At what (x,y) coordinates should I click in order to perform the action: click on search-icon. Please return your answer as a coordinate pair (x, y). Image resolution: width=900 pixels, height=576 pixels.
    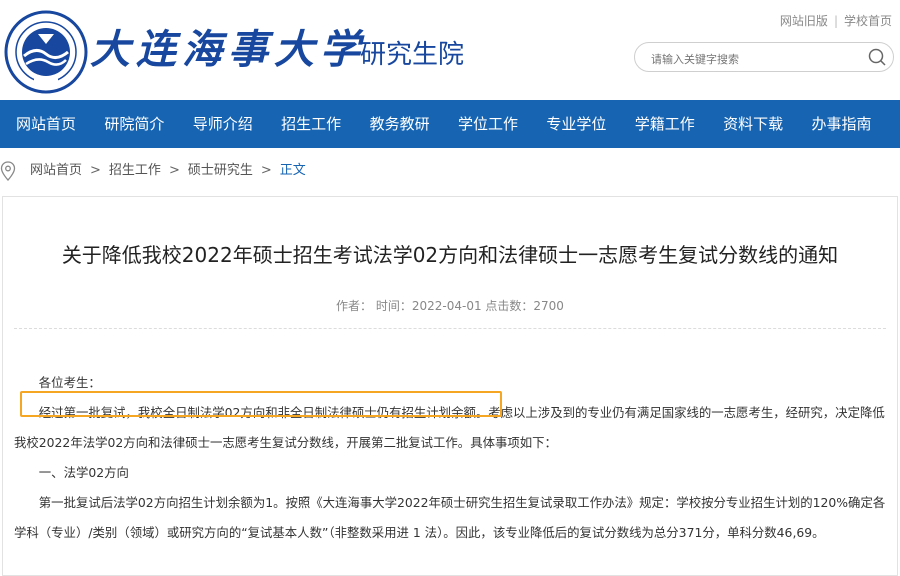
    Looking at the image, I should click on (877, 57).